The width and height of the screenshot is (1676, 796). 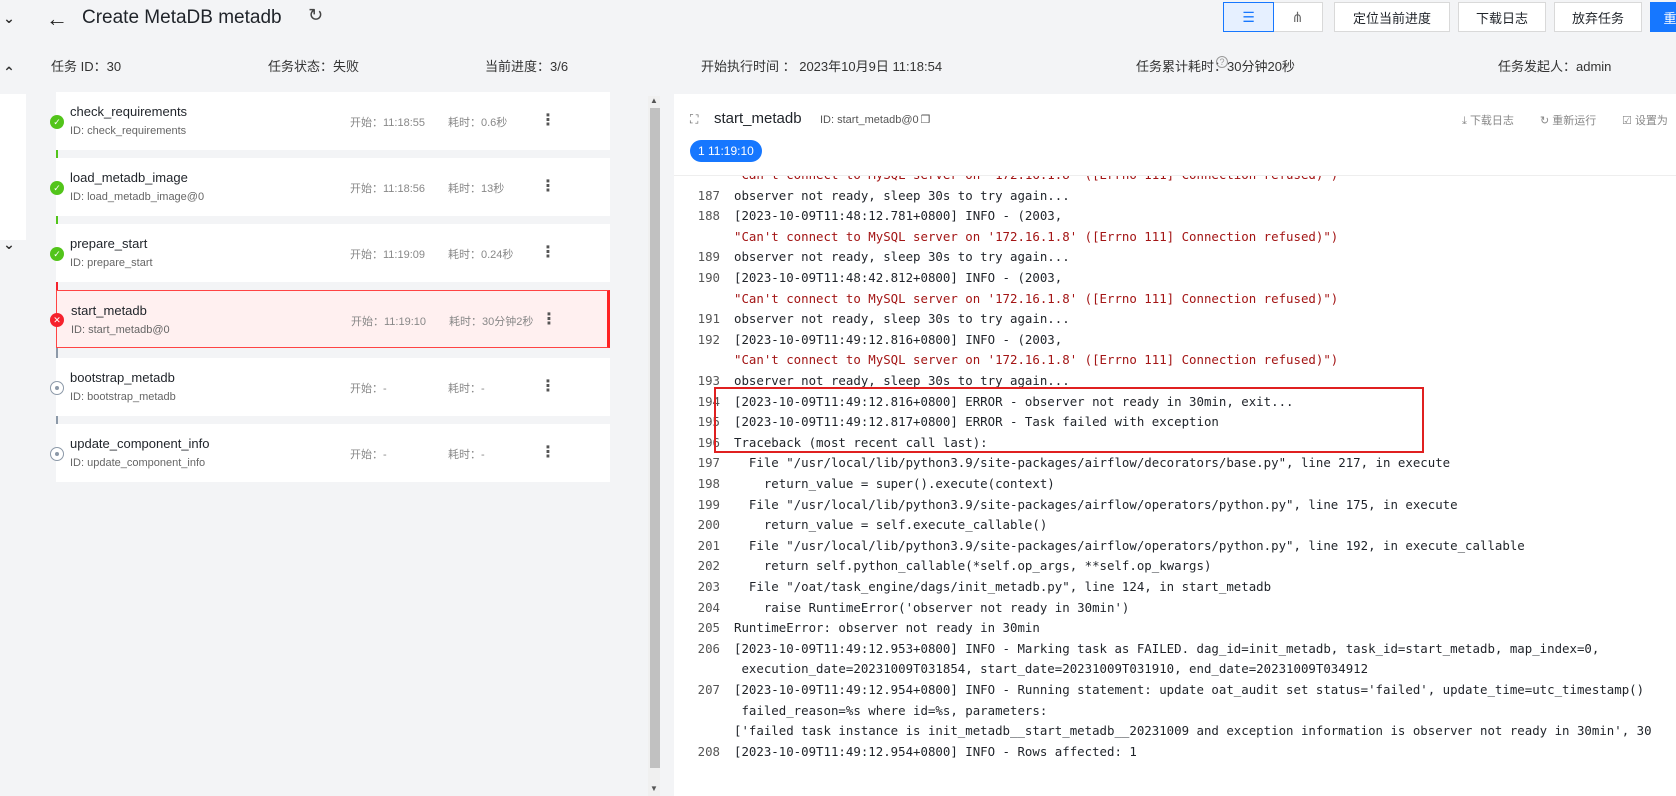 What do you see at coordinates (875, 120) in the screenshot?
I see `log-id: ID: start_metadb@0 ❐` at bounding box center [875, 120].